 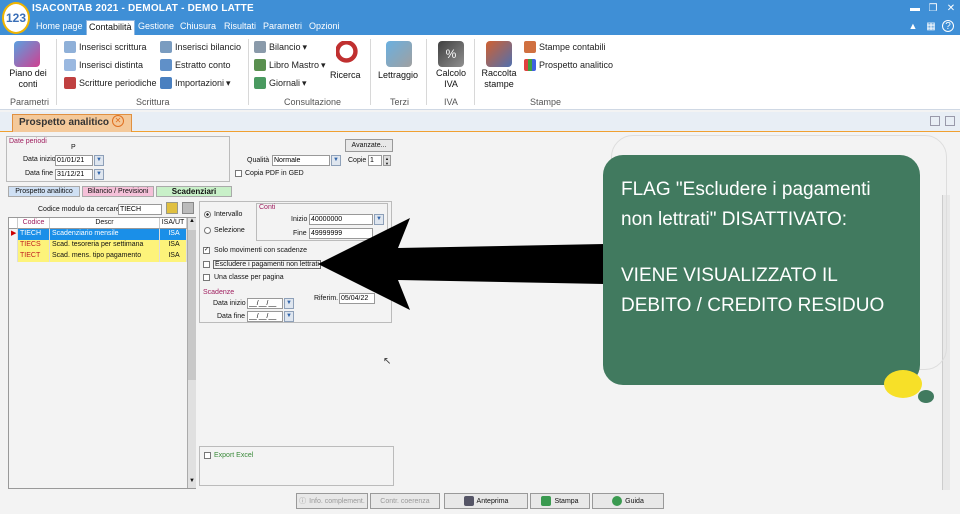 What do you see at coordinates (206, 277) in the screenshot?
I see `una-classe-checkbox` at bounding box center [206, 277].